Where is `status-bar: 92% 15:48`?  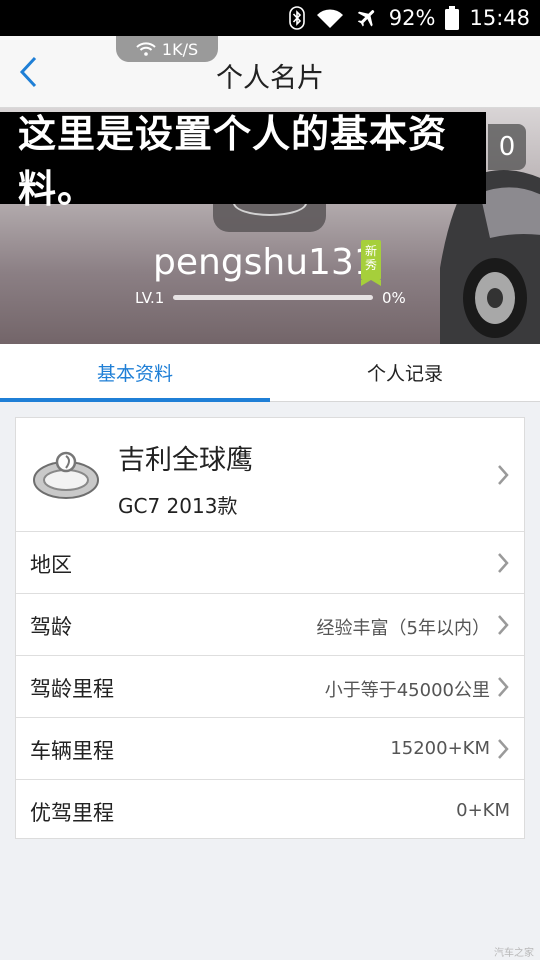 status-bar: 92% 15:48 is located at coordinates (270, 18).